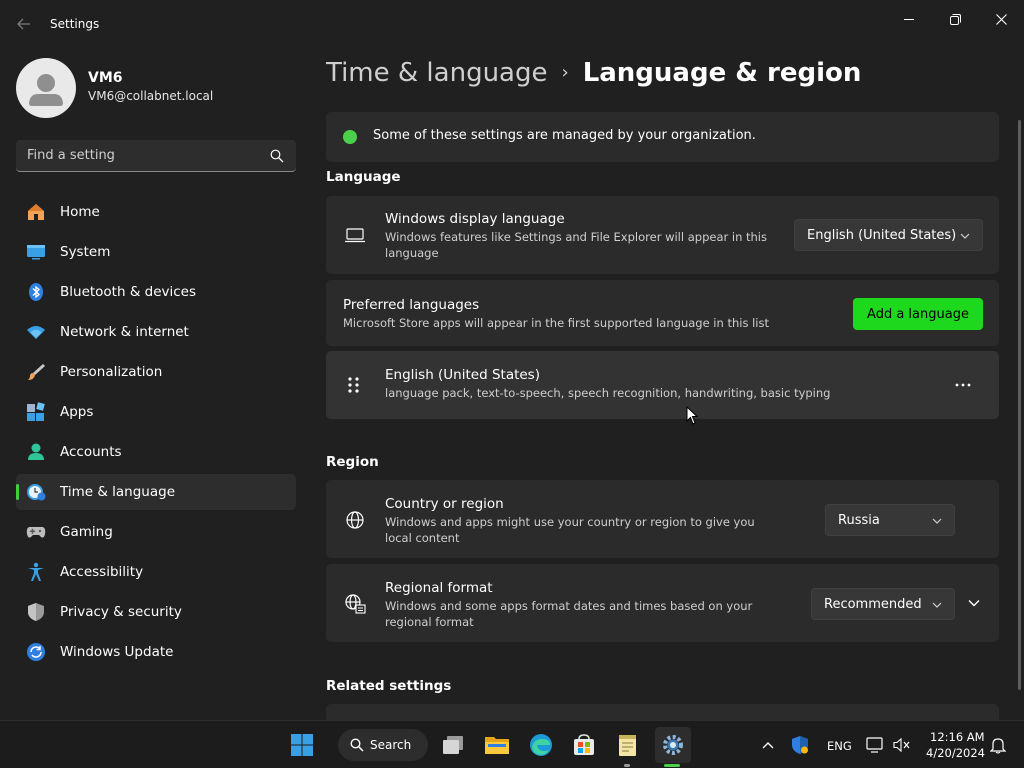 The width and height of the screenshot is (1024, 768). What do you see at coordinates (955, 753) in the screenshot?
I see `clock-date: 4/20/2024` at bounding box center [955, 753].